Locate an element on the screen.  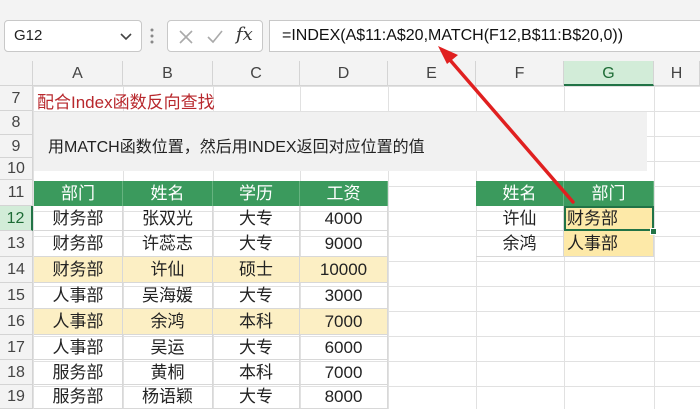
row-header-9: 9 is located at coordinates (16, 146).